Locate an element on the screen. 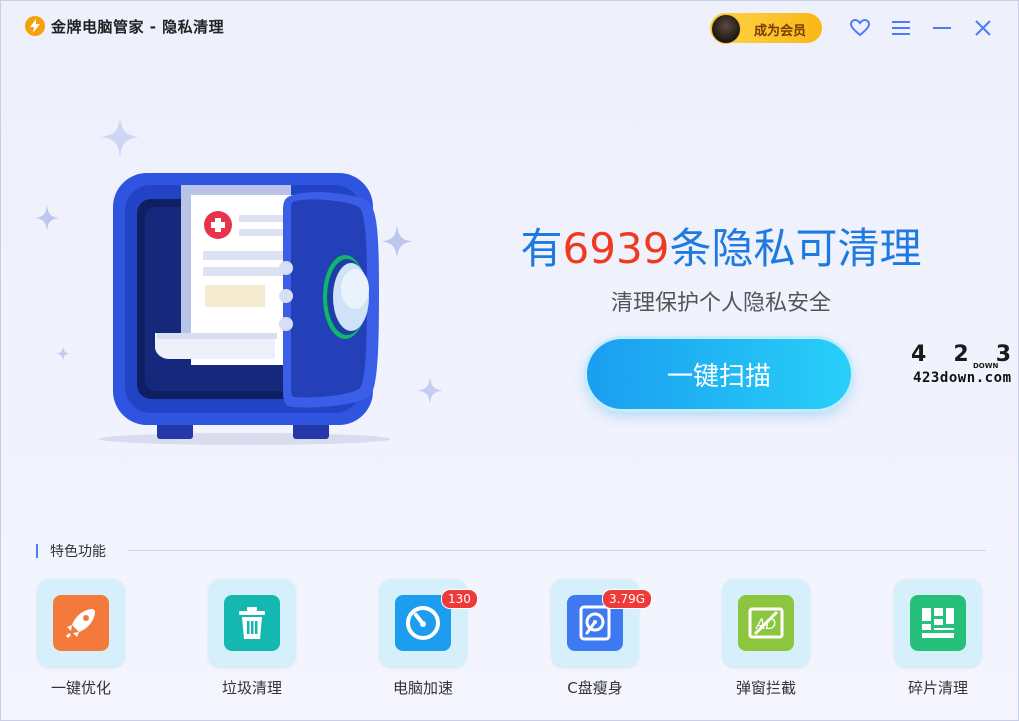 This screenshot has height=721, width=1019. feature-label: 弹窗拦截 is located at coordinates (765, 688).